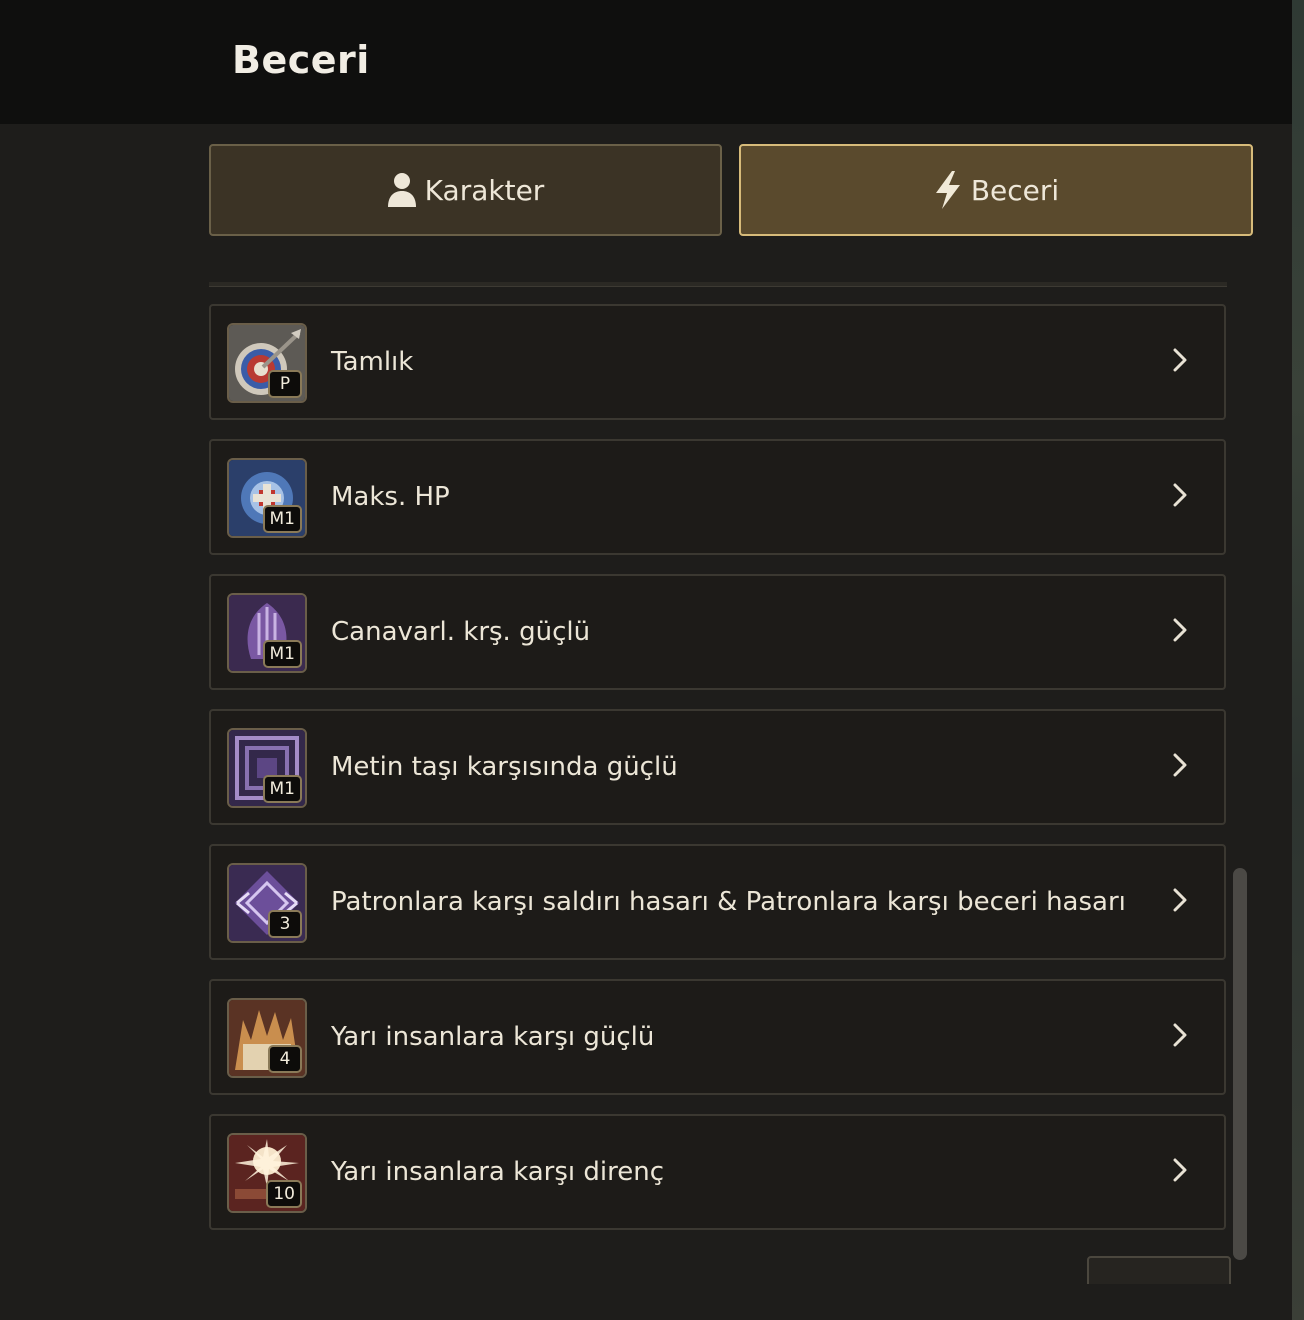 Image resolution: width=1304 pixels, height=1320 pixels. Describe the element at coordinates (717, 1172) in the screenshot. I see `list-item: 10 Yarı insanlara karşı direnç` at that location.